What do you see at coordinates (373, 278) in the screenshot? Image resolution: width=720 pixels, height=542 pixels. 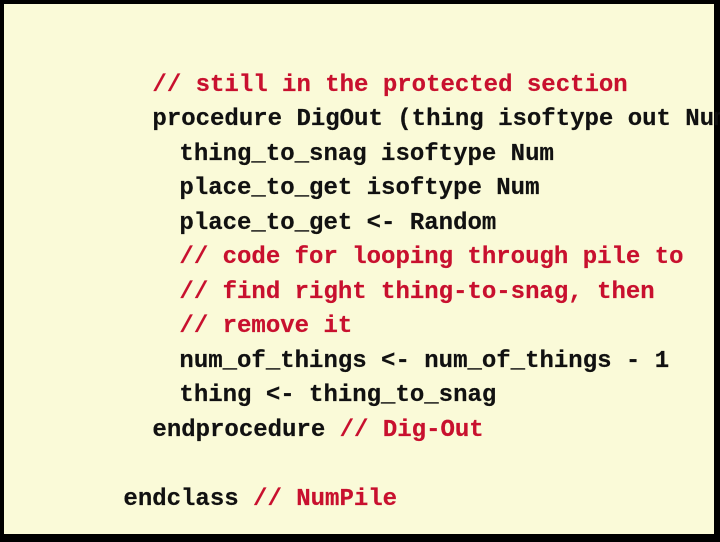 I see `code-line-7: // find right thing-to-snag, then` at bounding box center [373, 278].